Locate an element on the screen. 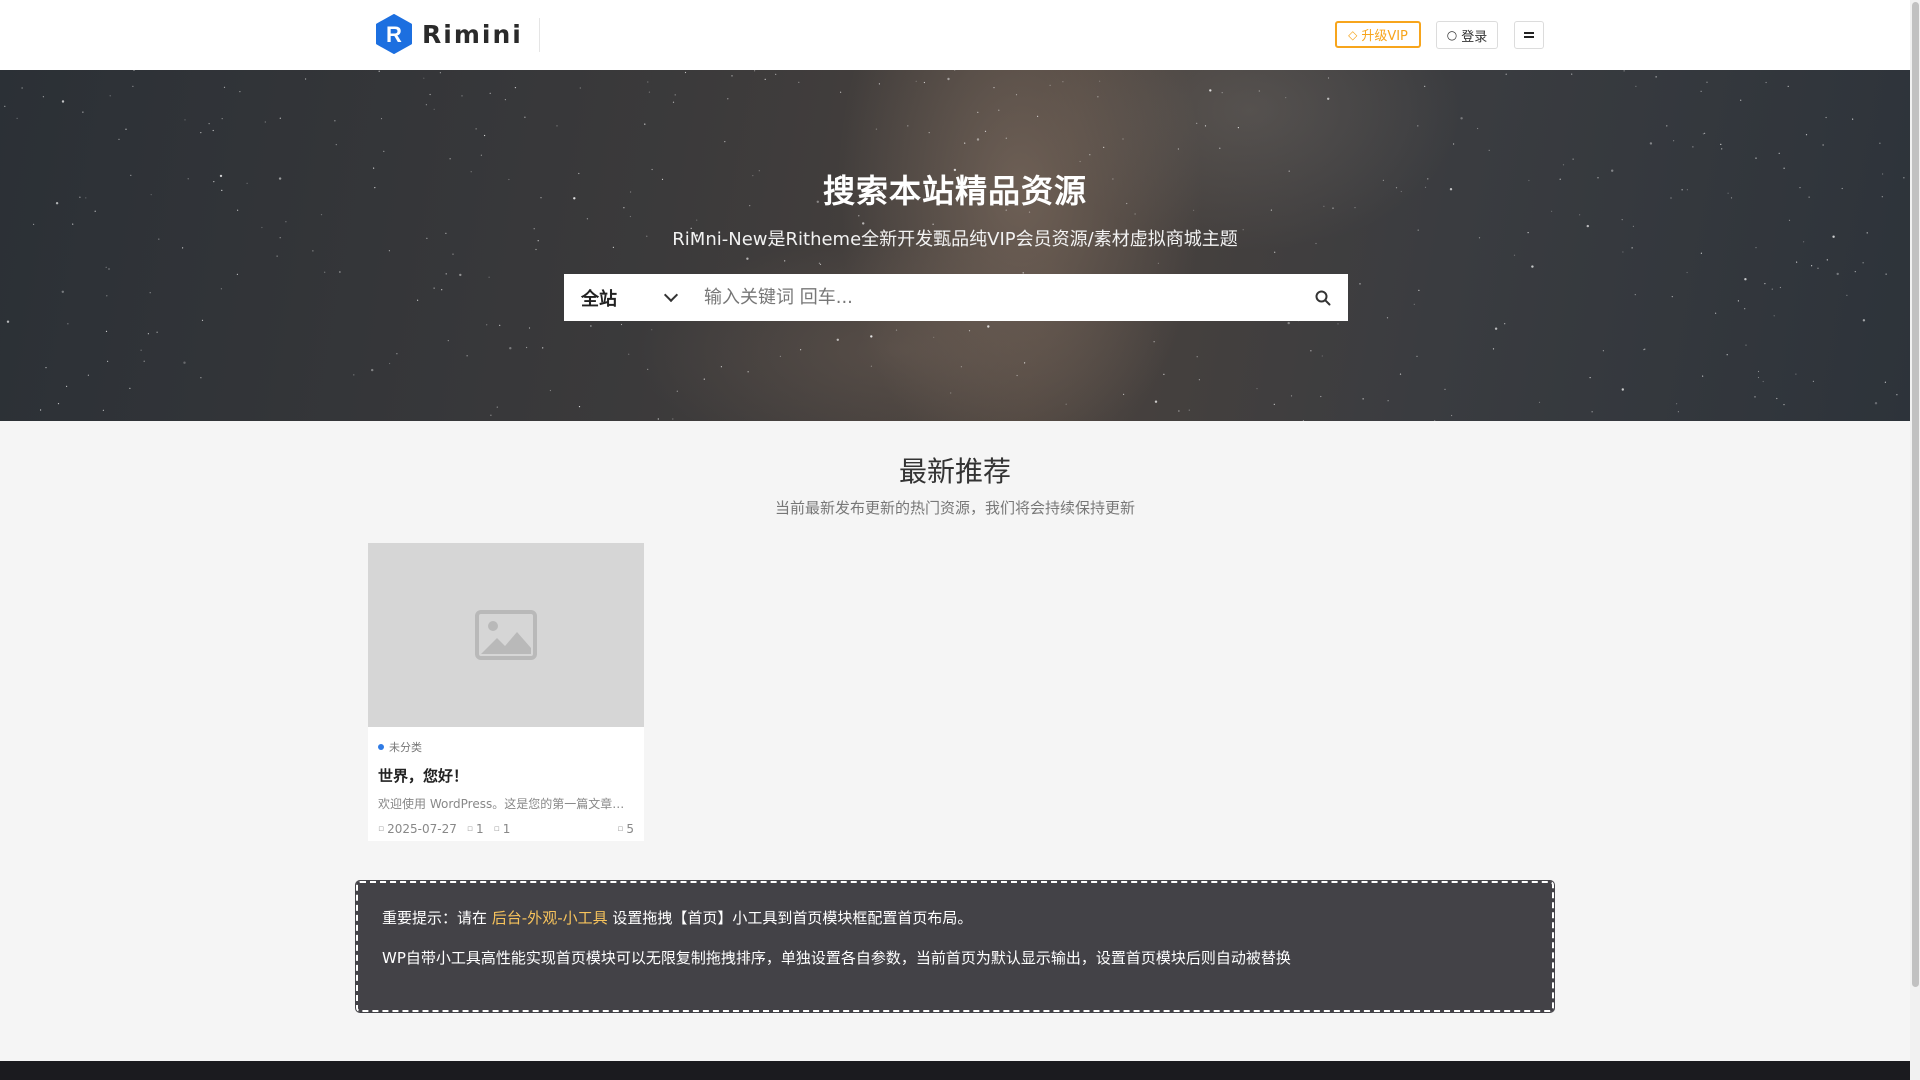 The height and width of the screenshot is (1080, 1920). logo-letter: R is located at coordinates (394, 34).